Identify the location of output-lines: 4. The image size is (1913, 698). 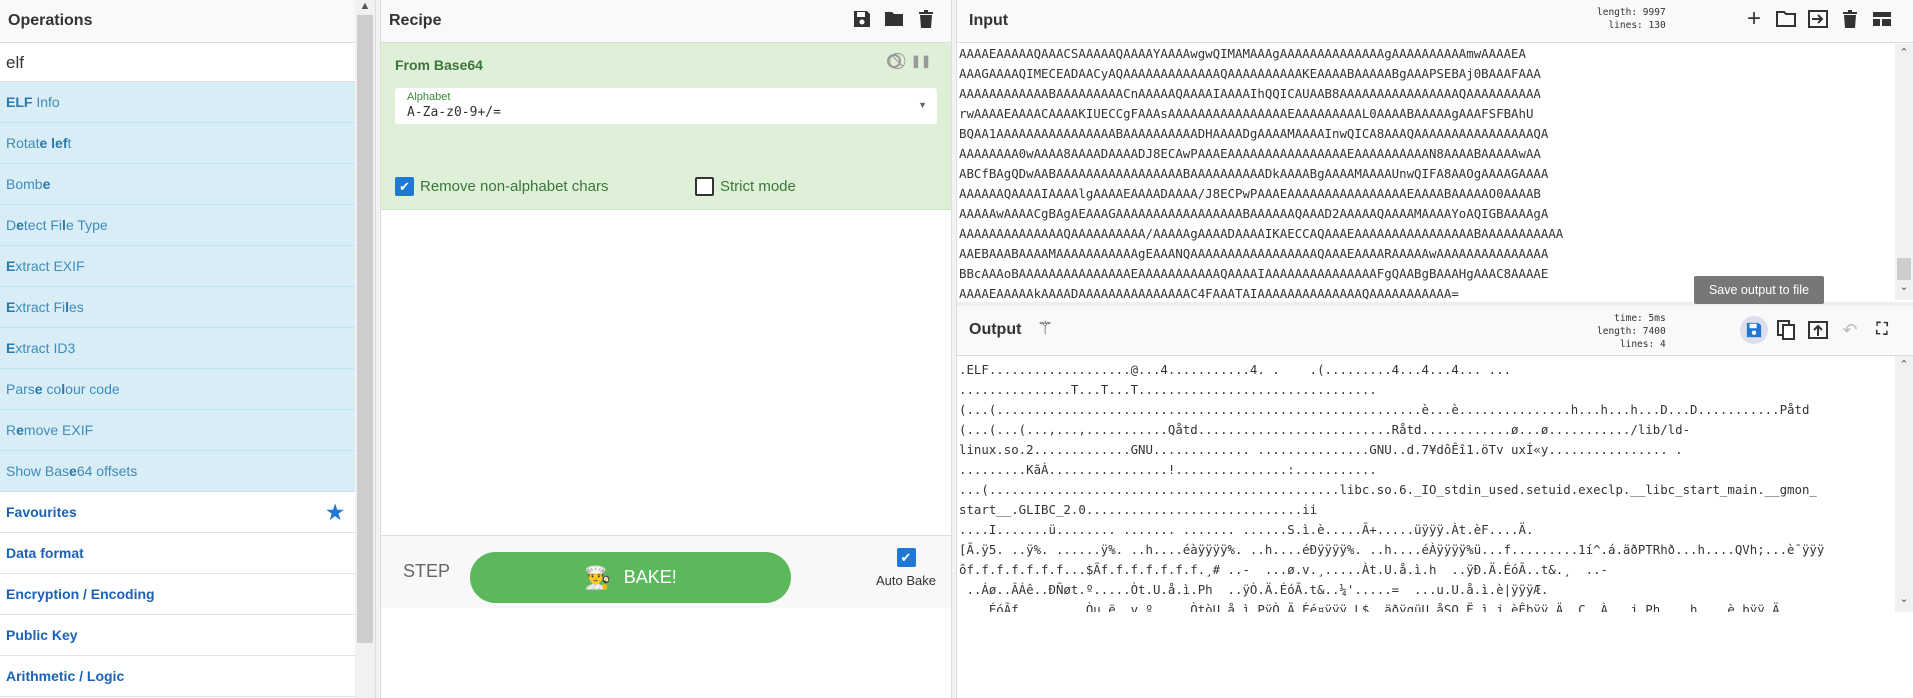
(1662, 344).